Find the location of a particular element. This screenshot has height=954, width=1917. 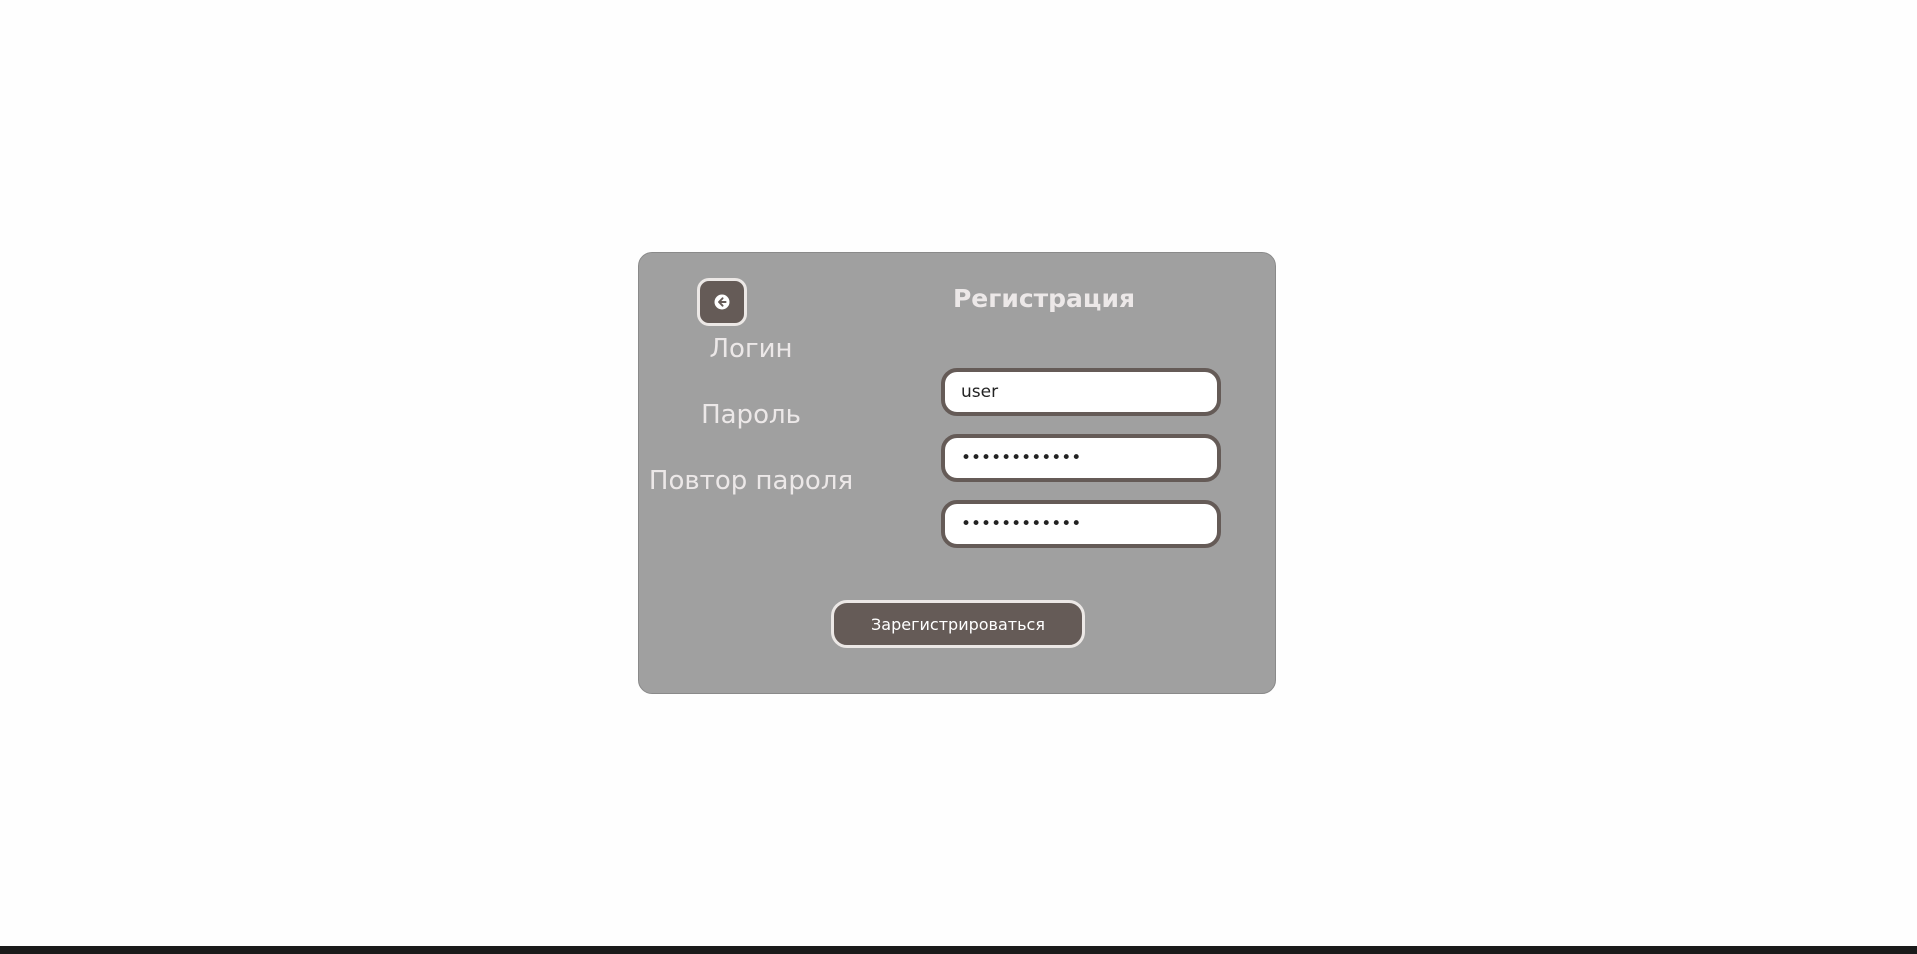

login-label: Логин is located at coordinates (751, 349).